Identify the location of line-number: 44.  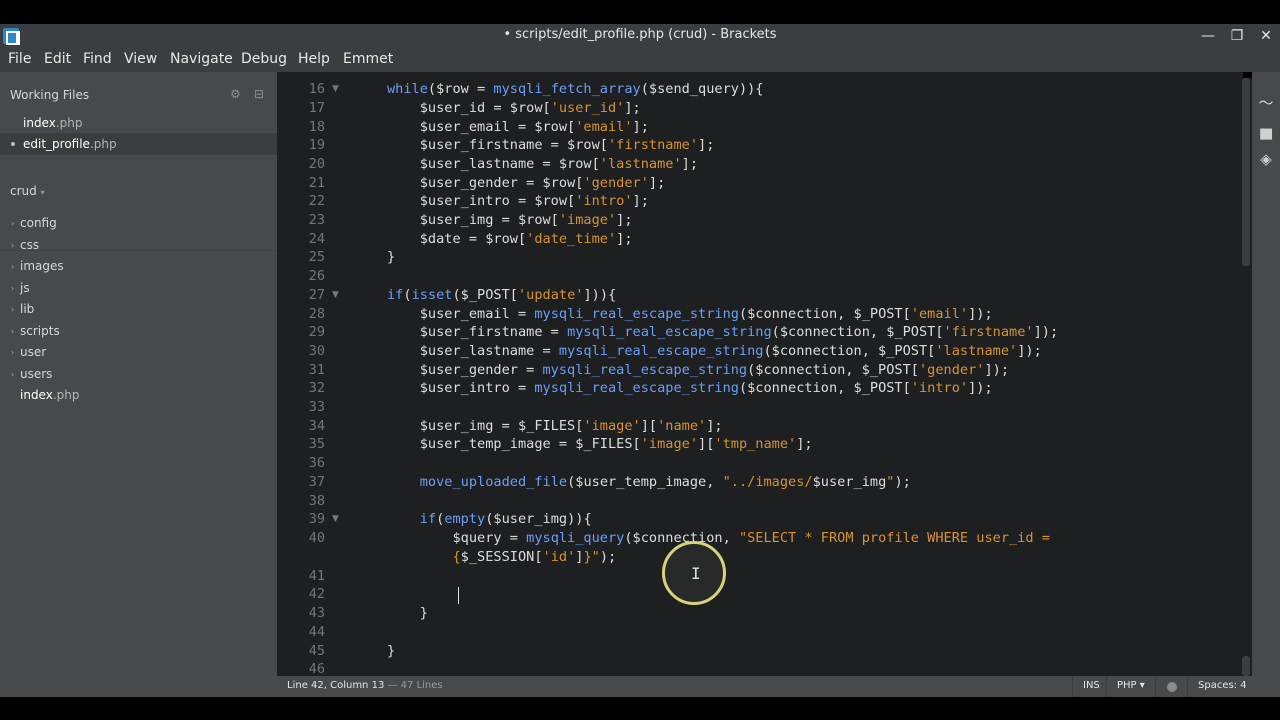
(316, 632).